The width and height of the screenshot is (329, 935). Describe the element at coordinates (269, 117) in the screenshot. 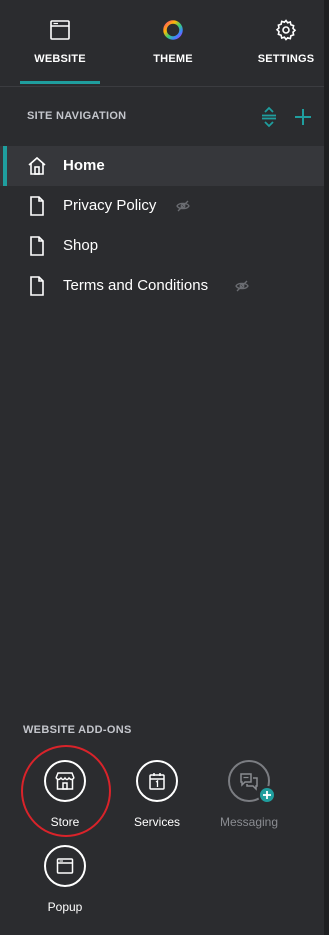

I see `reorder-pages-icon` at that location.